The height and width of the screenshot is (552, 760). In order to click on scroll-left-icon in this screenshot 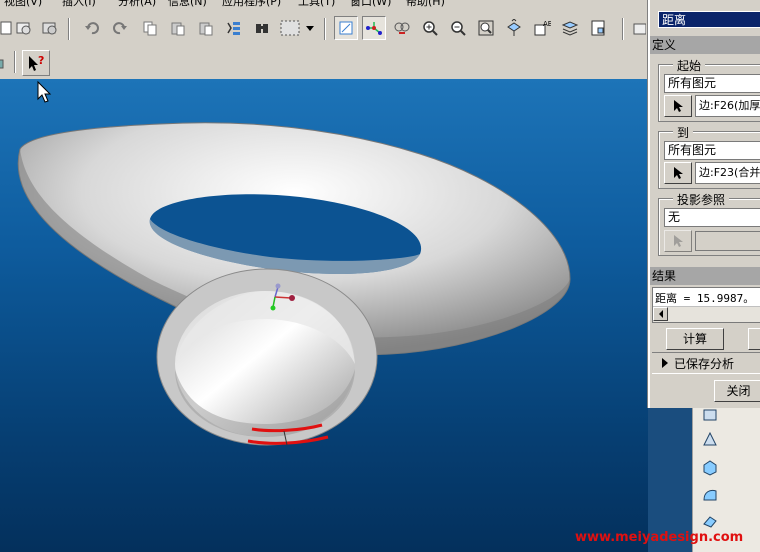, I will do `click(660, 314)`.